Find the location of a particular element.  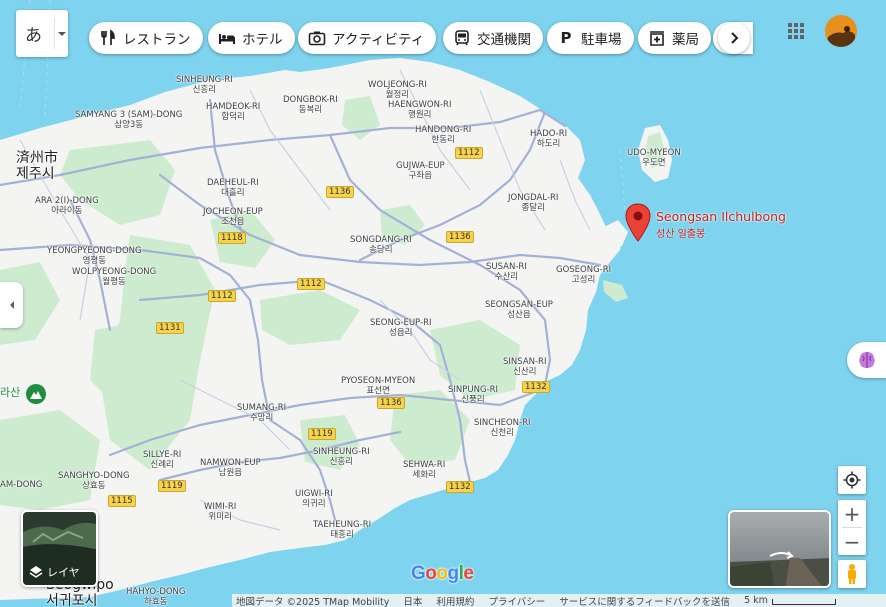

chip-label: レストラン is located at coordinates (157, 40).